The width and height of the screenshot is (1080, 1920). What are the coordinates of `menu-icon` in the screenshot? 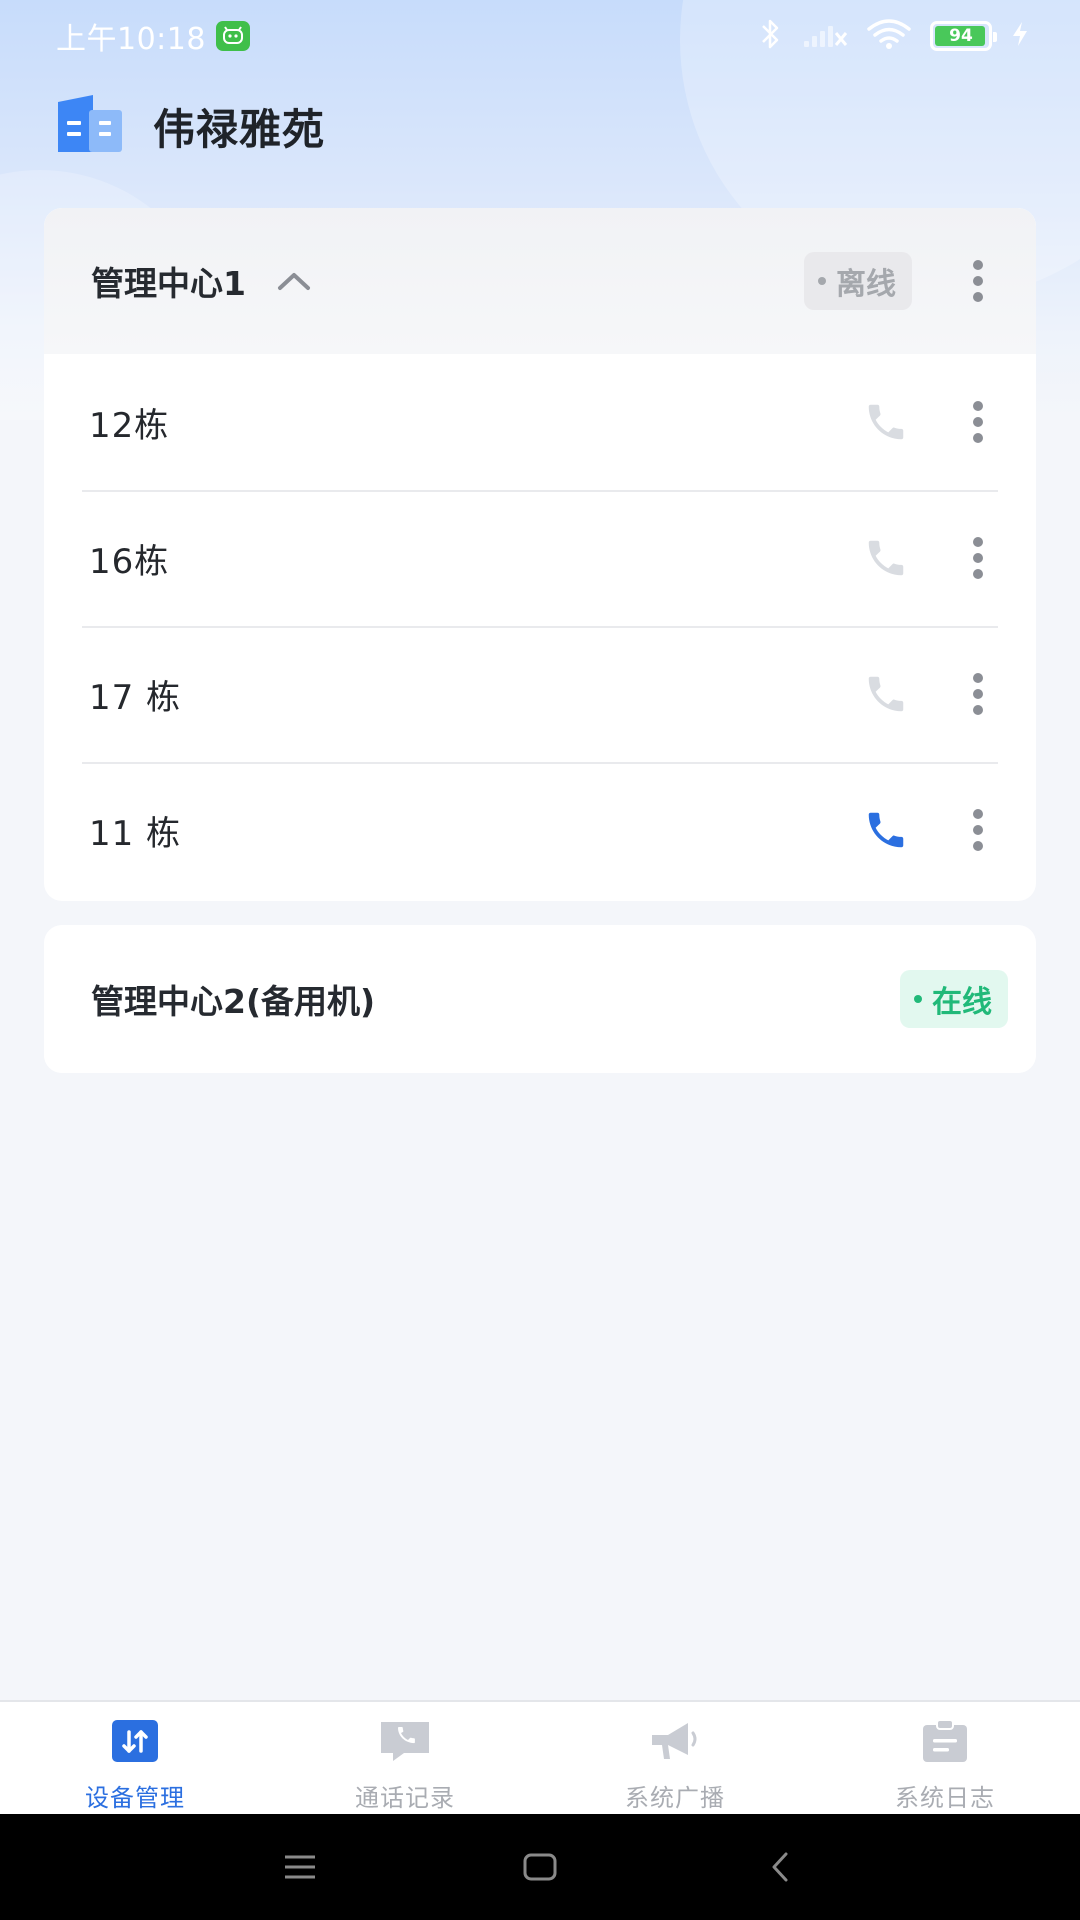 It's located at (300, 1867).